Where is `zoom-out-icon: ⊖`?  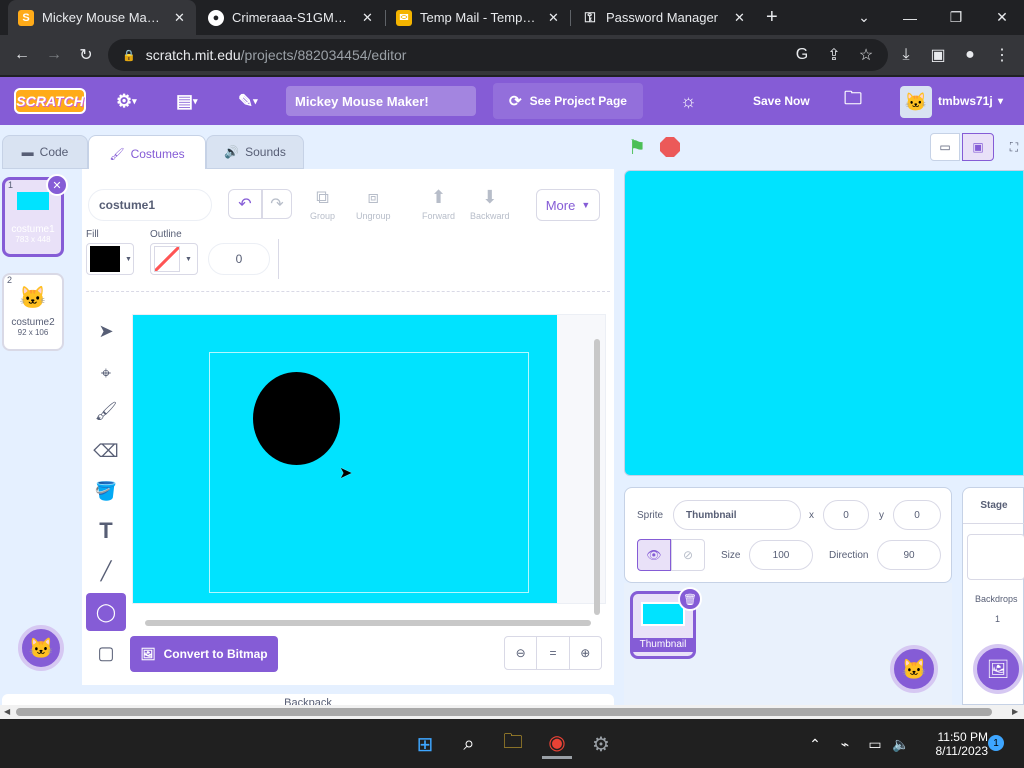
zoom-out-icon: ⊖ is located at coordinates (520, 653).